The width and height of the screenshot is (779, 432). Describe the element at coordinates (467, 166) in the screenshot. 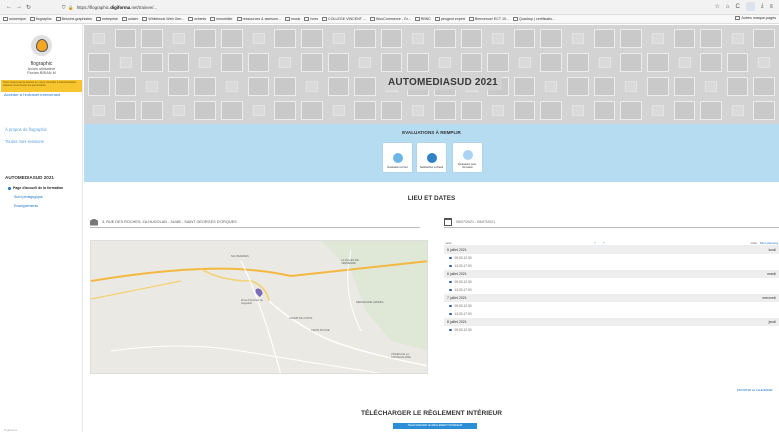

I see `eval-card-label: Évaluation post-formation` at that location.